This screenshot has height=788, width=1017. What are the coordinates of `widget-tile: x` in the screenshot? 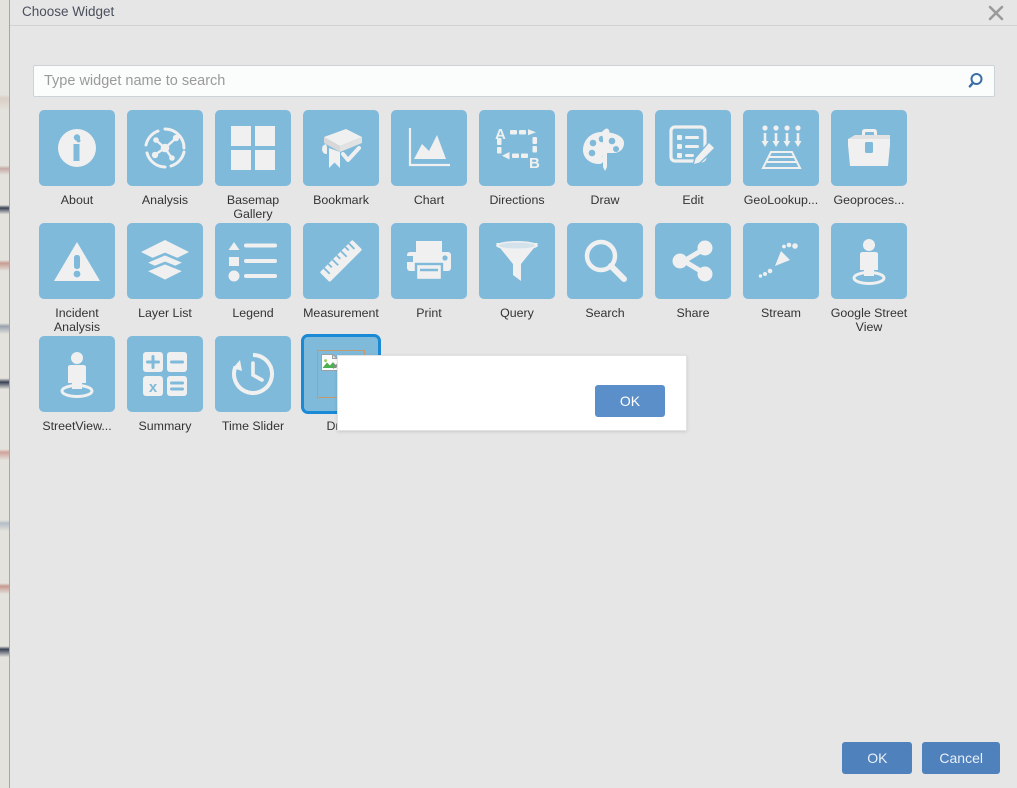 It's located at (165, 374).